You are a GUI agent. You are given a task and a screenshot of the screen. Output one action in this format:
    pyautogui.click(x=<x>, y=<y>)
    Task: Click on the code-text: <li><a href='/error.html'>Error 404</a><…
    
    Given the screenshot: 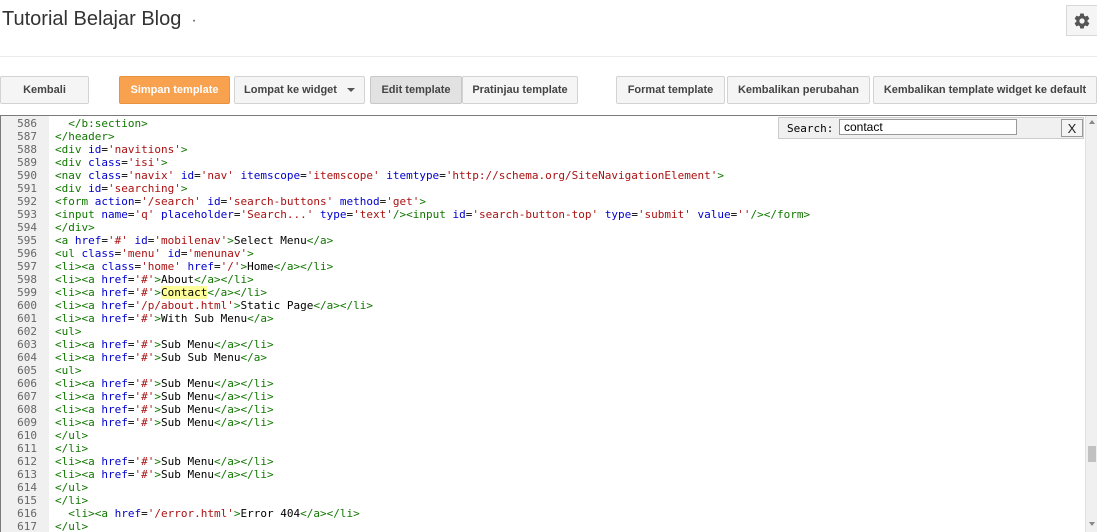 What is the action you would take?
    pyautogui.click(x=214, y=513)
    